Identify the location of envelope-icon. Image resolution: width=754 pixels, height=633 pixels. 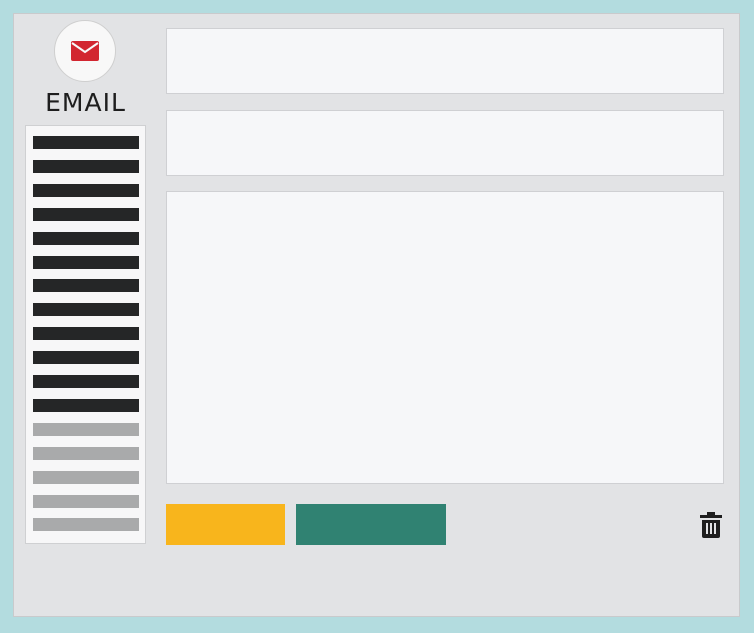
(85, 51).